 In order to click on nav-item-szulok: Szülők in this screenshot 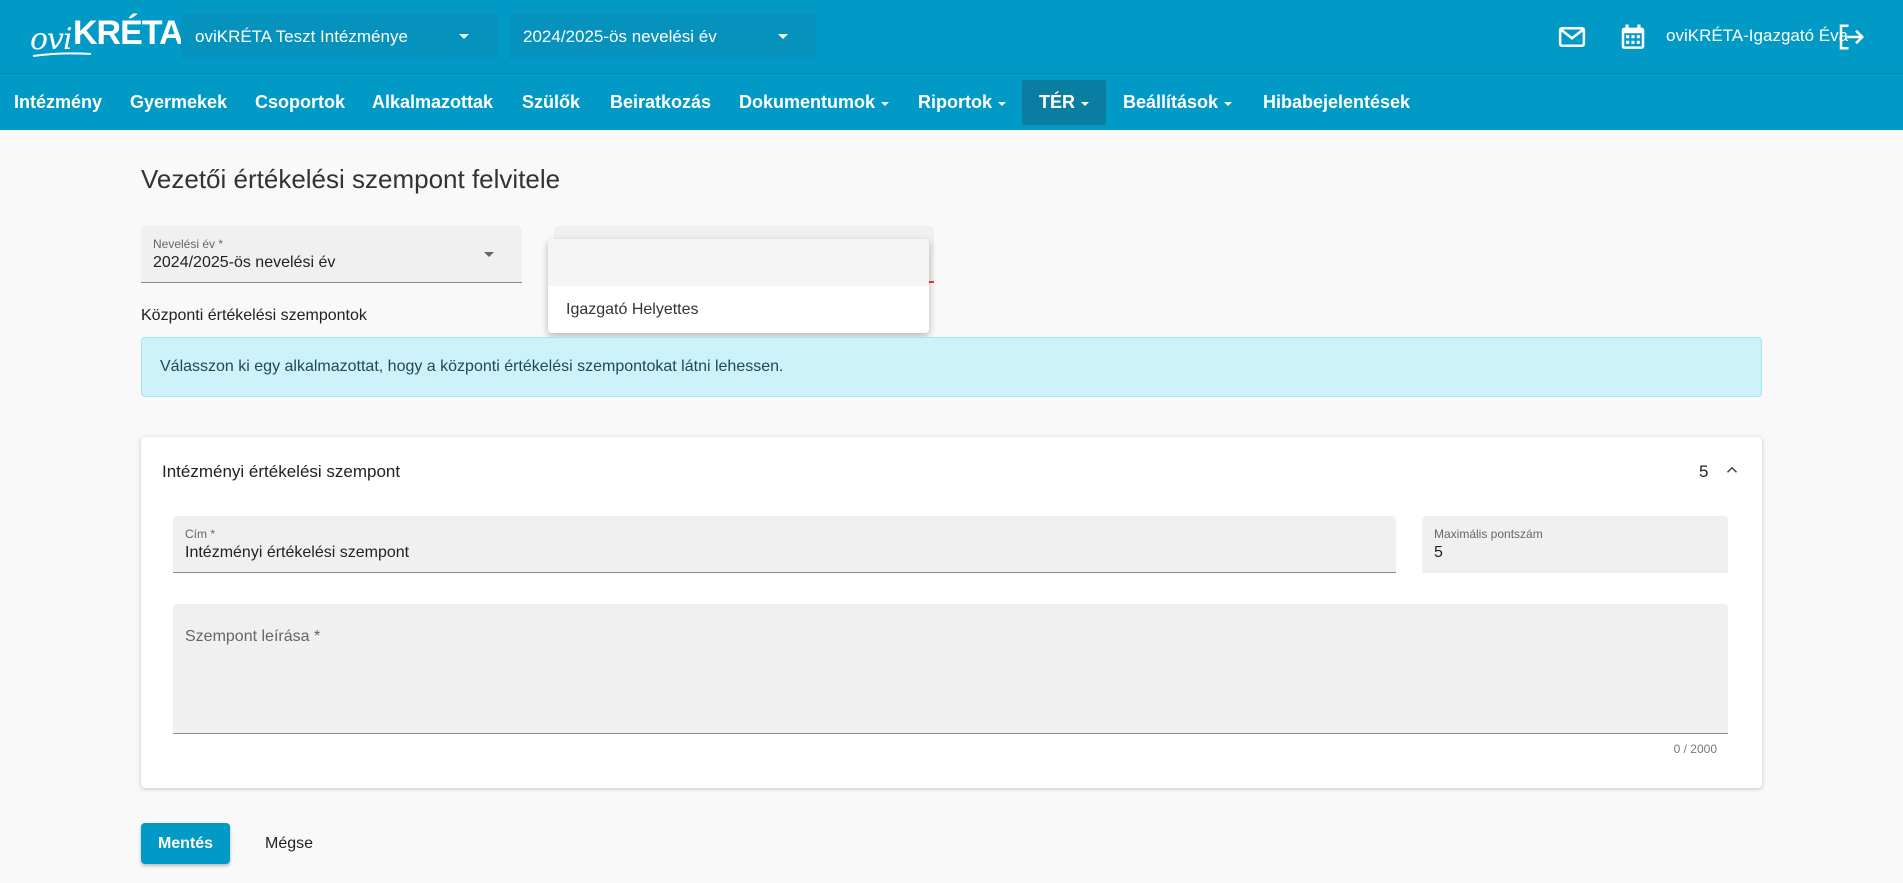, I will do `click(551, 102)`.